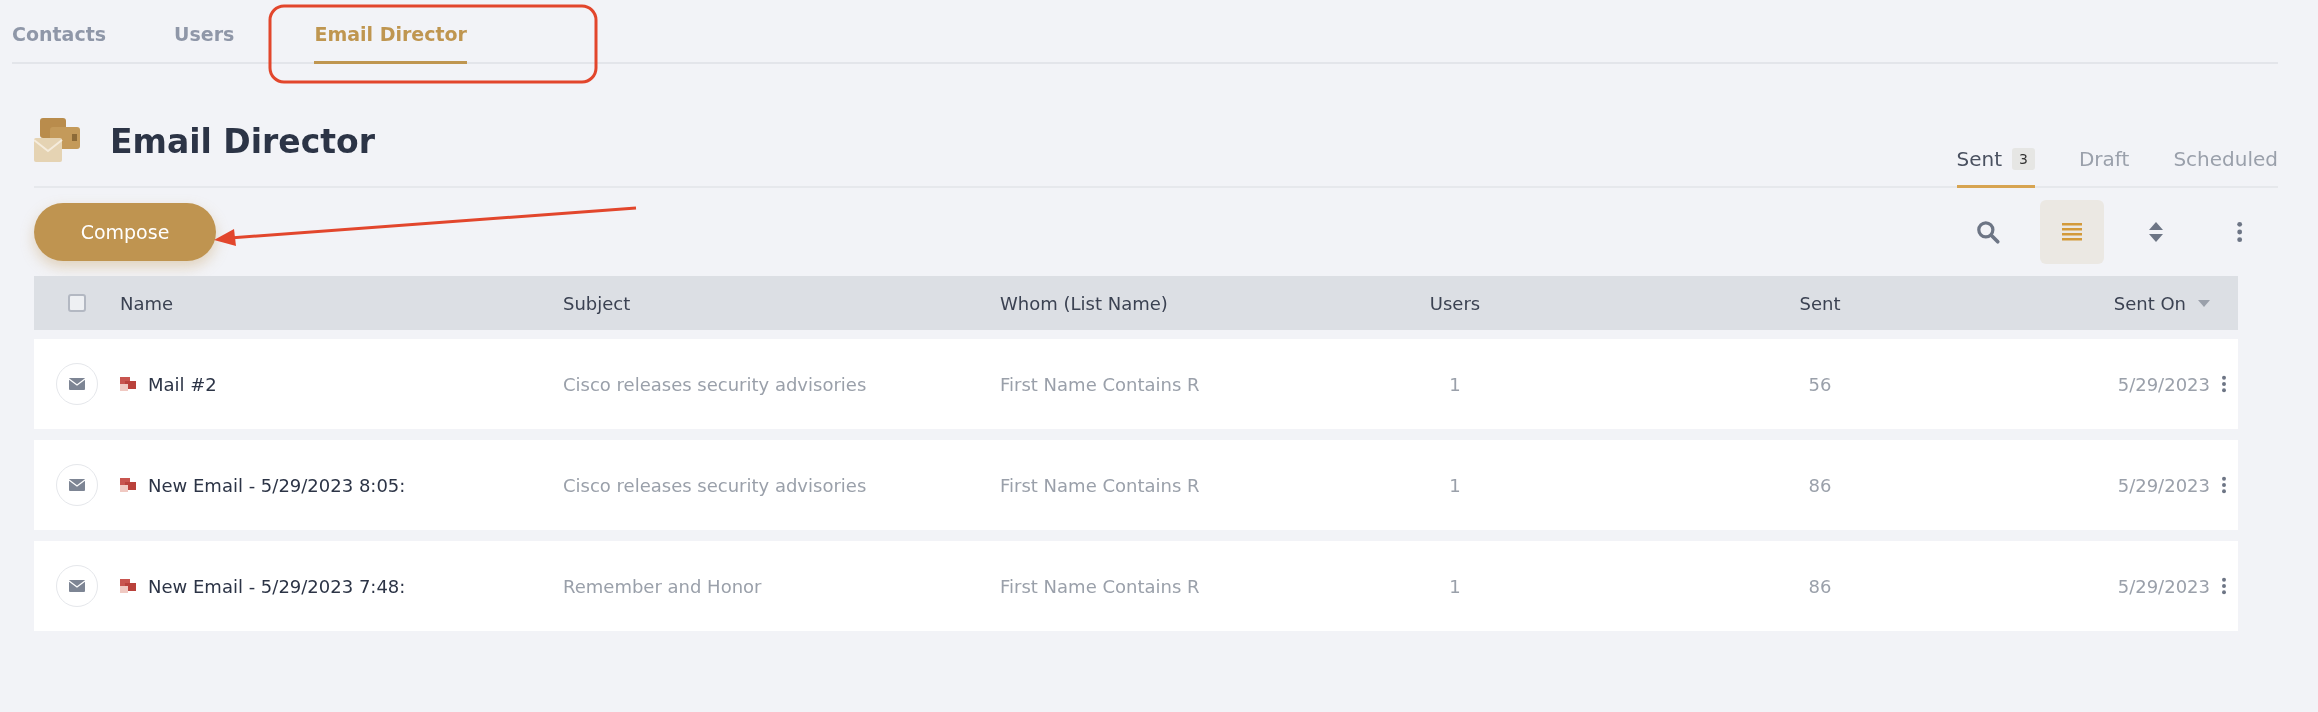  I want to click on column-header: Name, so click(147, 303).